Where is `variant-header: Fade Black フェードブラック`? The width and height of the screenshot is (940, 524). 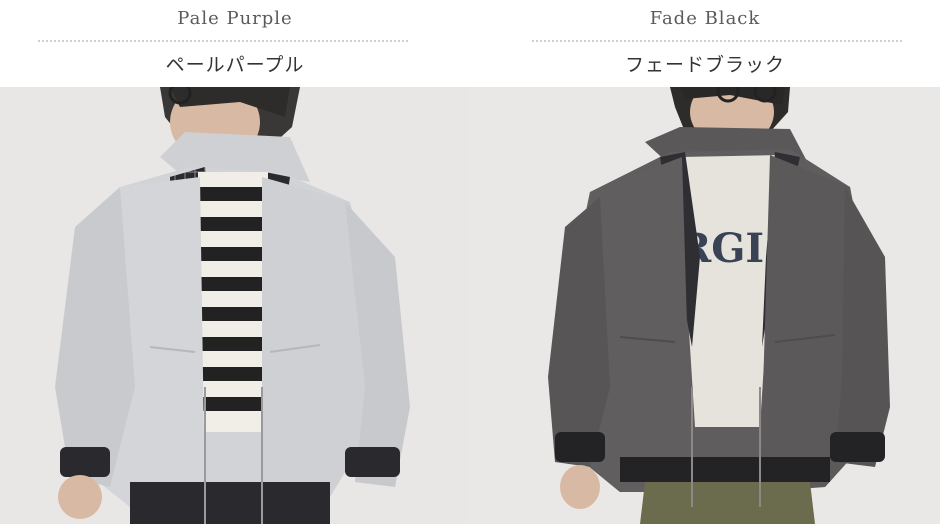
variant-header: Fade Black フェードブラック is located at coordinates (705, 43).